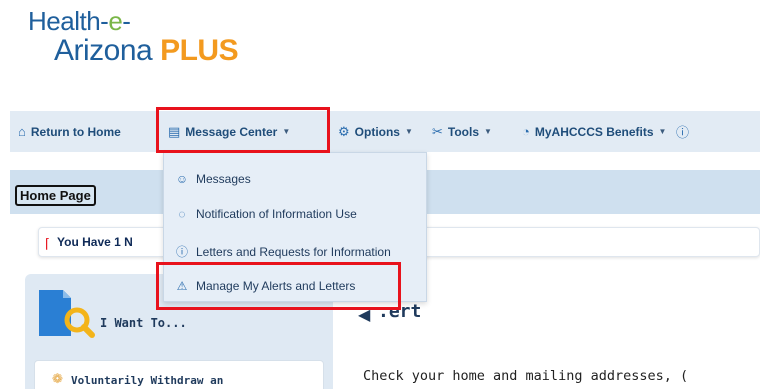  Describe the element at coordinates (182, 179) in the screenshot. I see `messages-icon: ☺` at that location.